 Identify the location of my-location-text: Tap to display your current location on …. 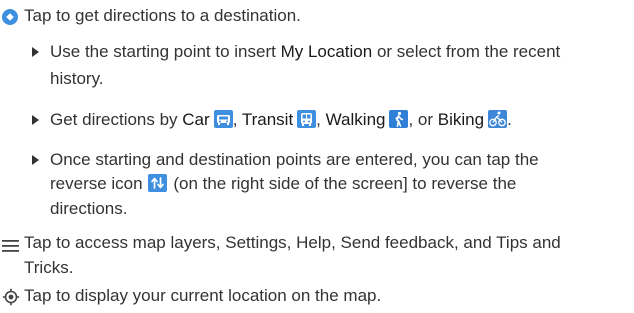
(203, 295).